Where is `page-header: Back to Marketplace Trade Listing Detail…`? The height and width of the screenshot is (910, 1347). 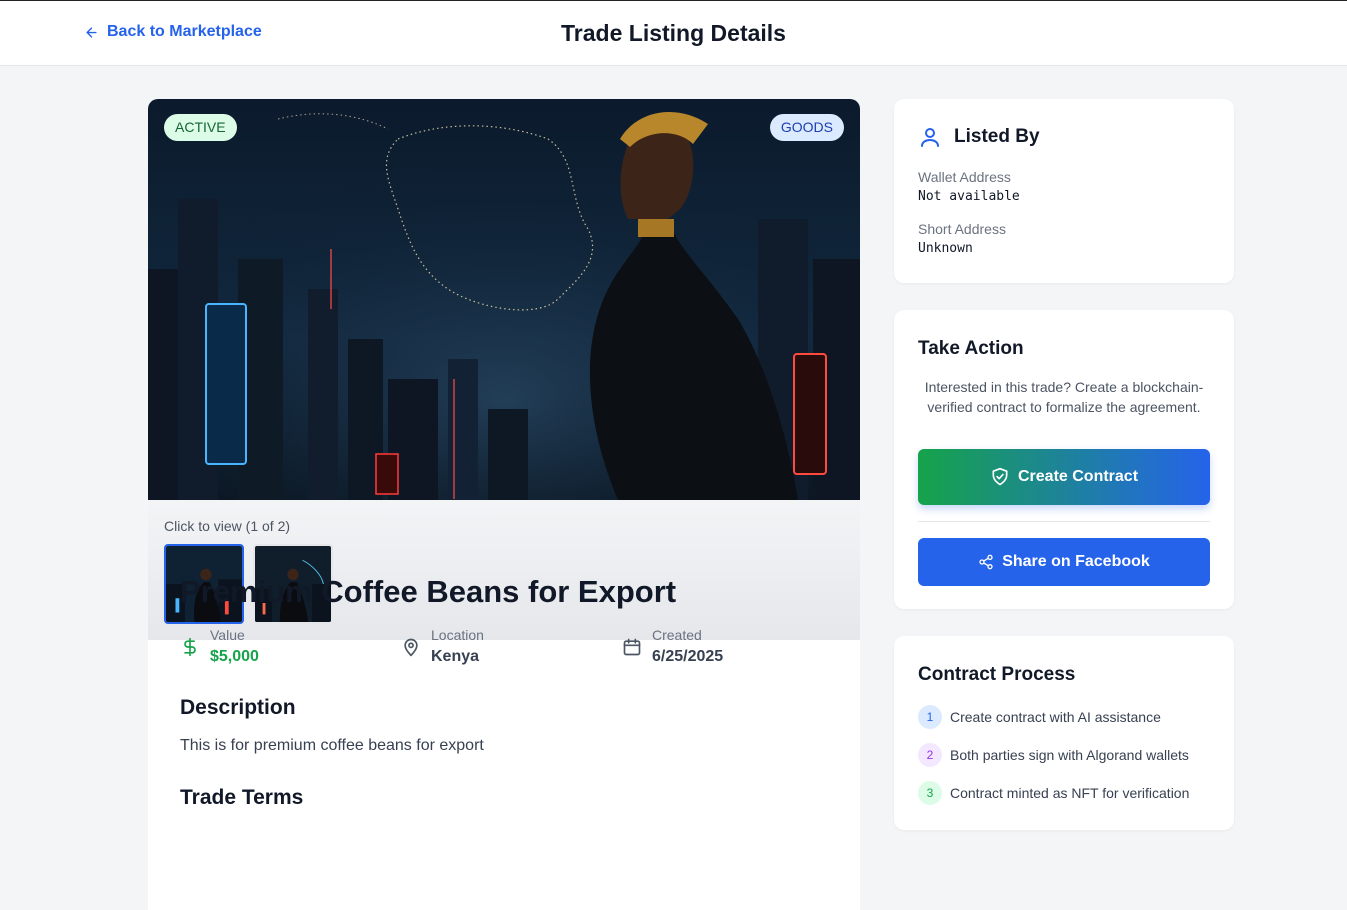
page-header: Back to Marketplace Trade Listing Detail… is located at coordinates (673, 33).